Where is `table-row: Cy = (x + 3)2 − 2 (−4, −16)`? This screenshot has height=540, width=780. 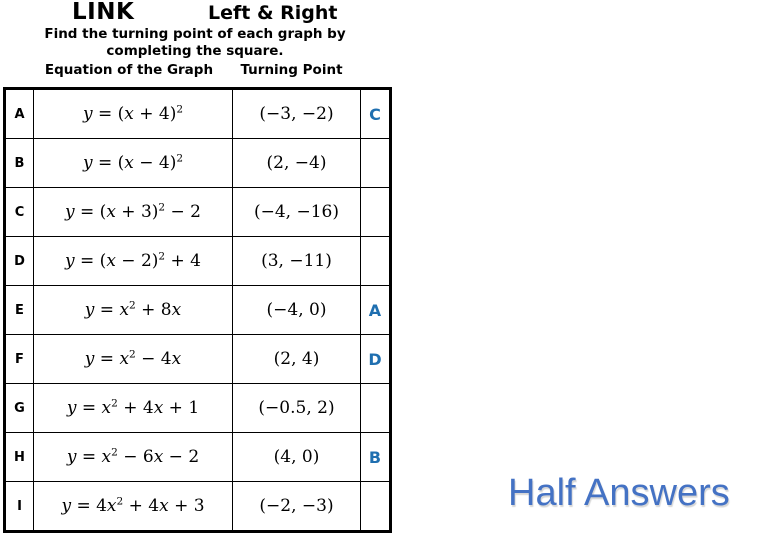 table-row: Cy = (x + 3)2 − 2 (−4, −16) is located at coordinates (197, 212).